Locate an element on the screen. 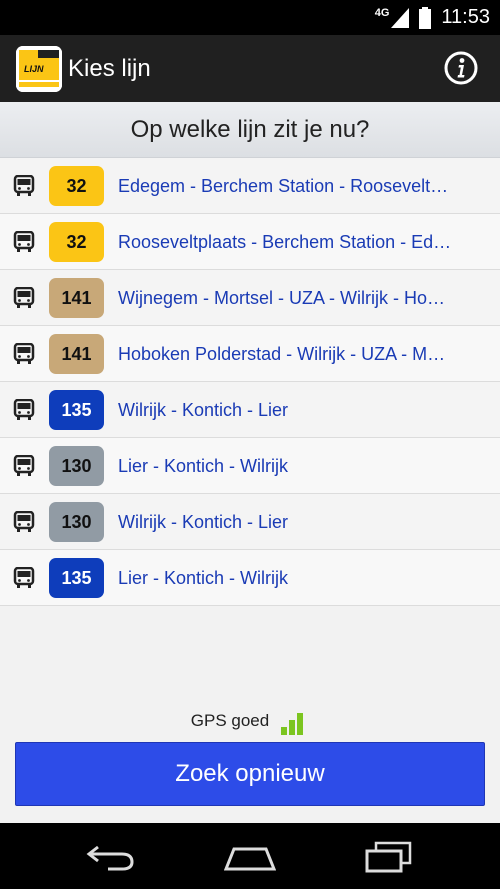 The width and height of the screenshot is (500, 889). app-logo: LIJN is located at coordinates (39, 68).